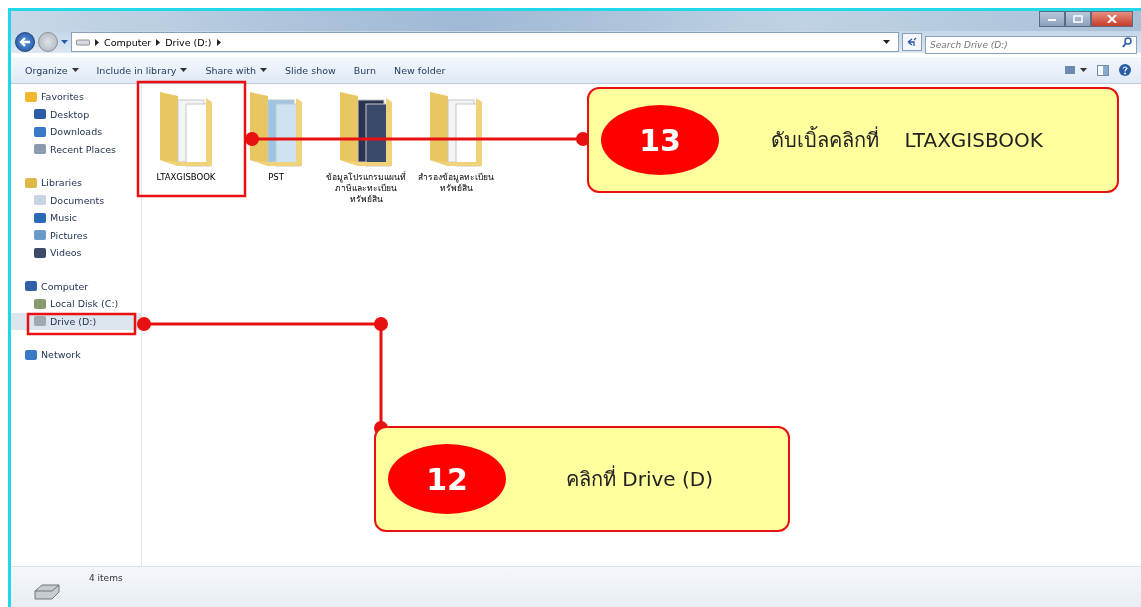  What do you see at coordinates (76, 114) in the screenshot?
I see `nav-item: Desktop` at bounding box center [76, 114].